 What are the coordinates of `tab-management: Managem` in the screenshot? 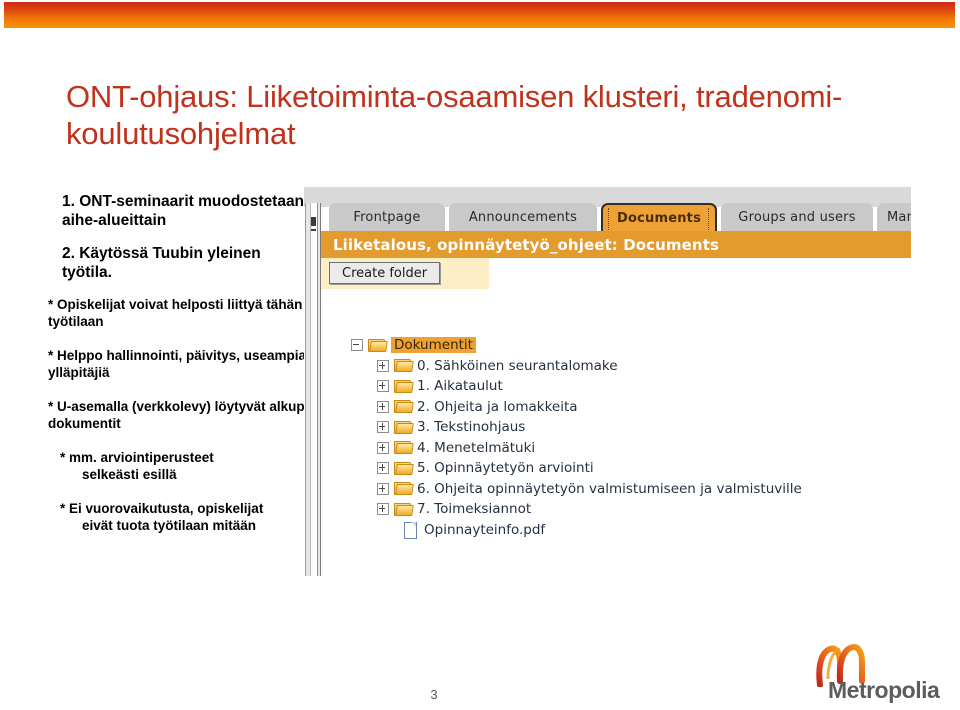 It's located at (894, 217).